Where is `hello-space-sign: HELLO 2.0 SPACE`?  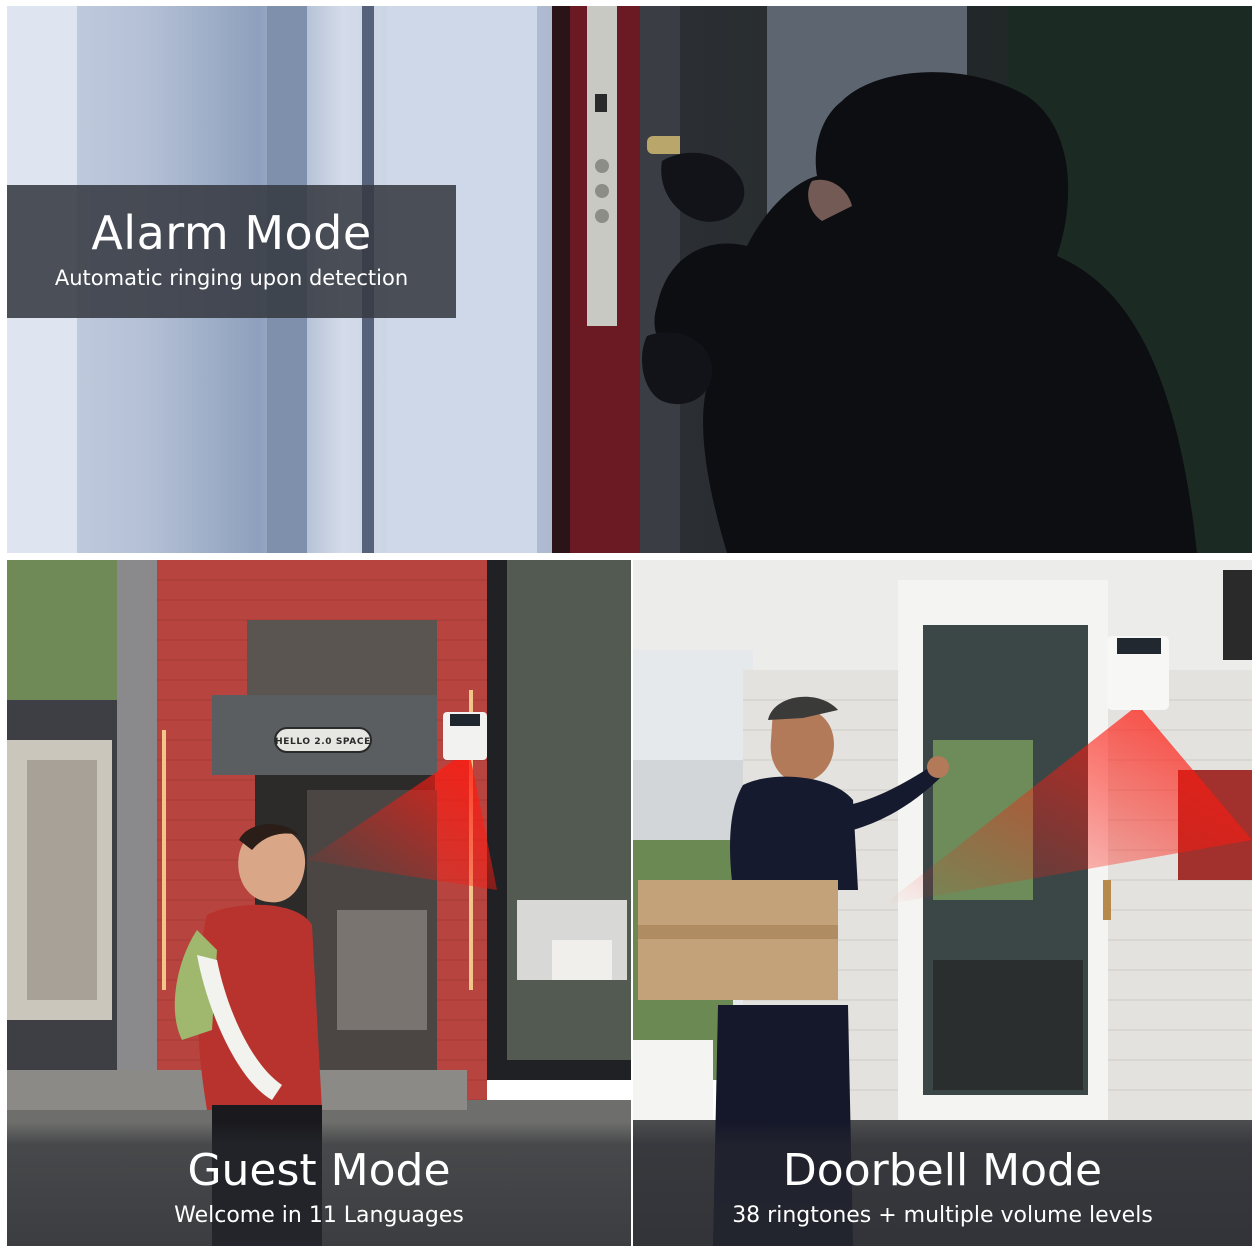 hello-space-sign: HELLO 2.0 SPACE is located at coordinates (323, 742).